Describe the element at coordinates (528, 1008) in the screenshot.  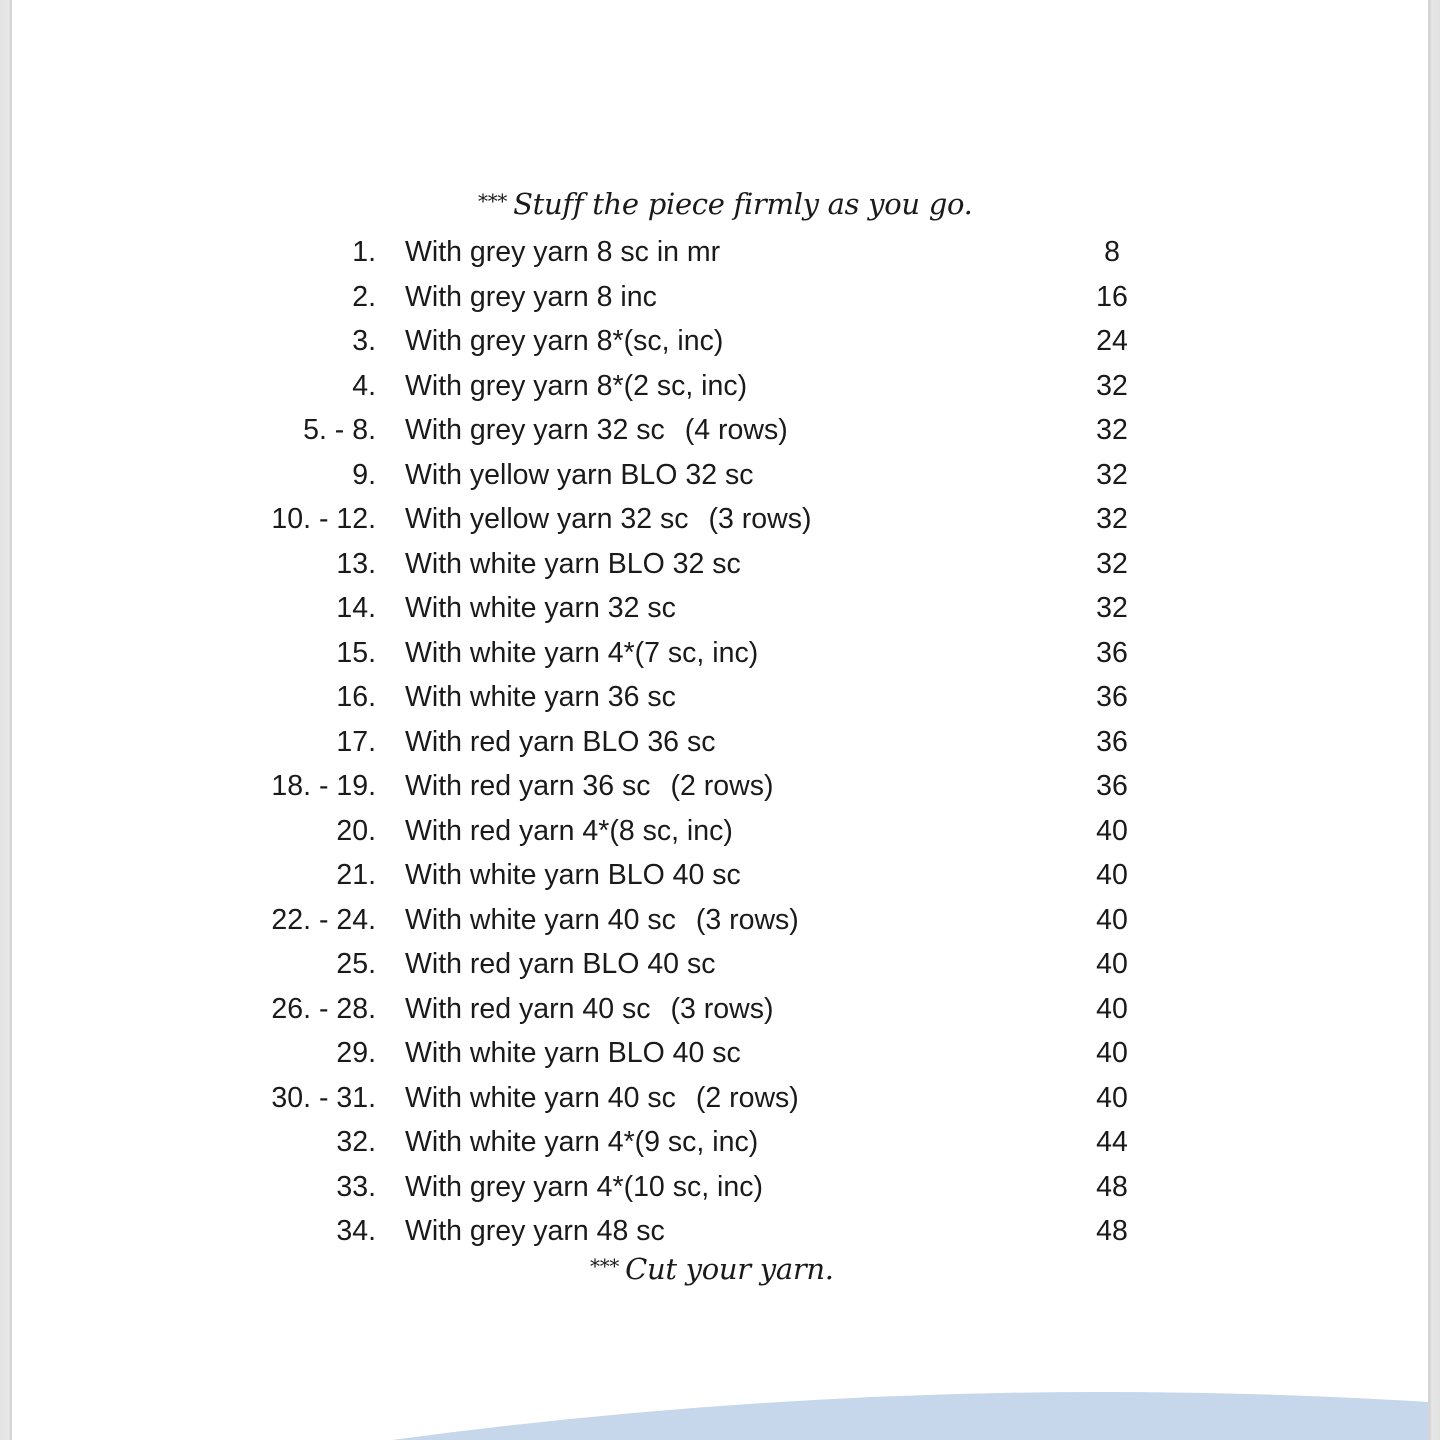
I see `instruction-text: With red yarn 40 sc` at that location.